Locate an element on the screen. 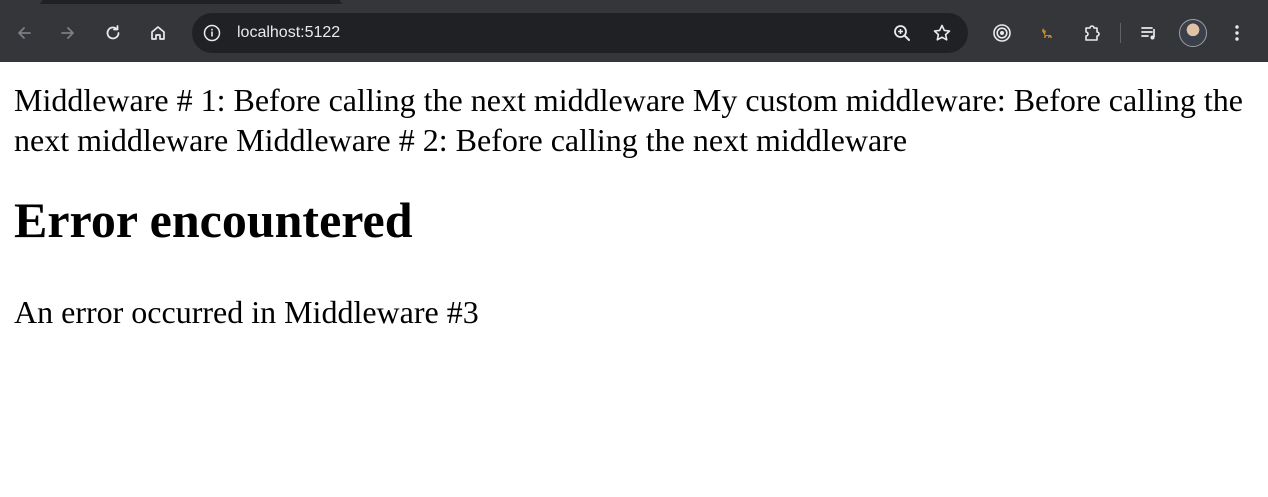 Image resolution: width=1268 pixels, height=497 pixels. puzzle-icon is located at coordinates (1092, 33).